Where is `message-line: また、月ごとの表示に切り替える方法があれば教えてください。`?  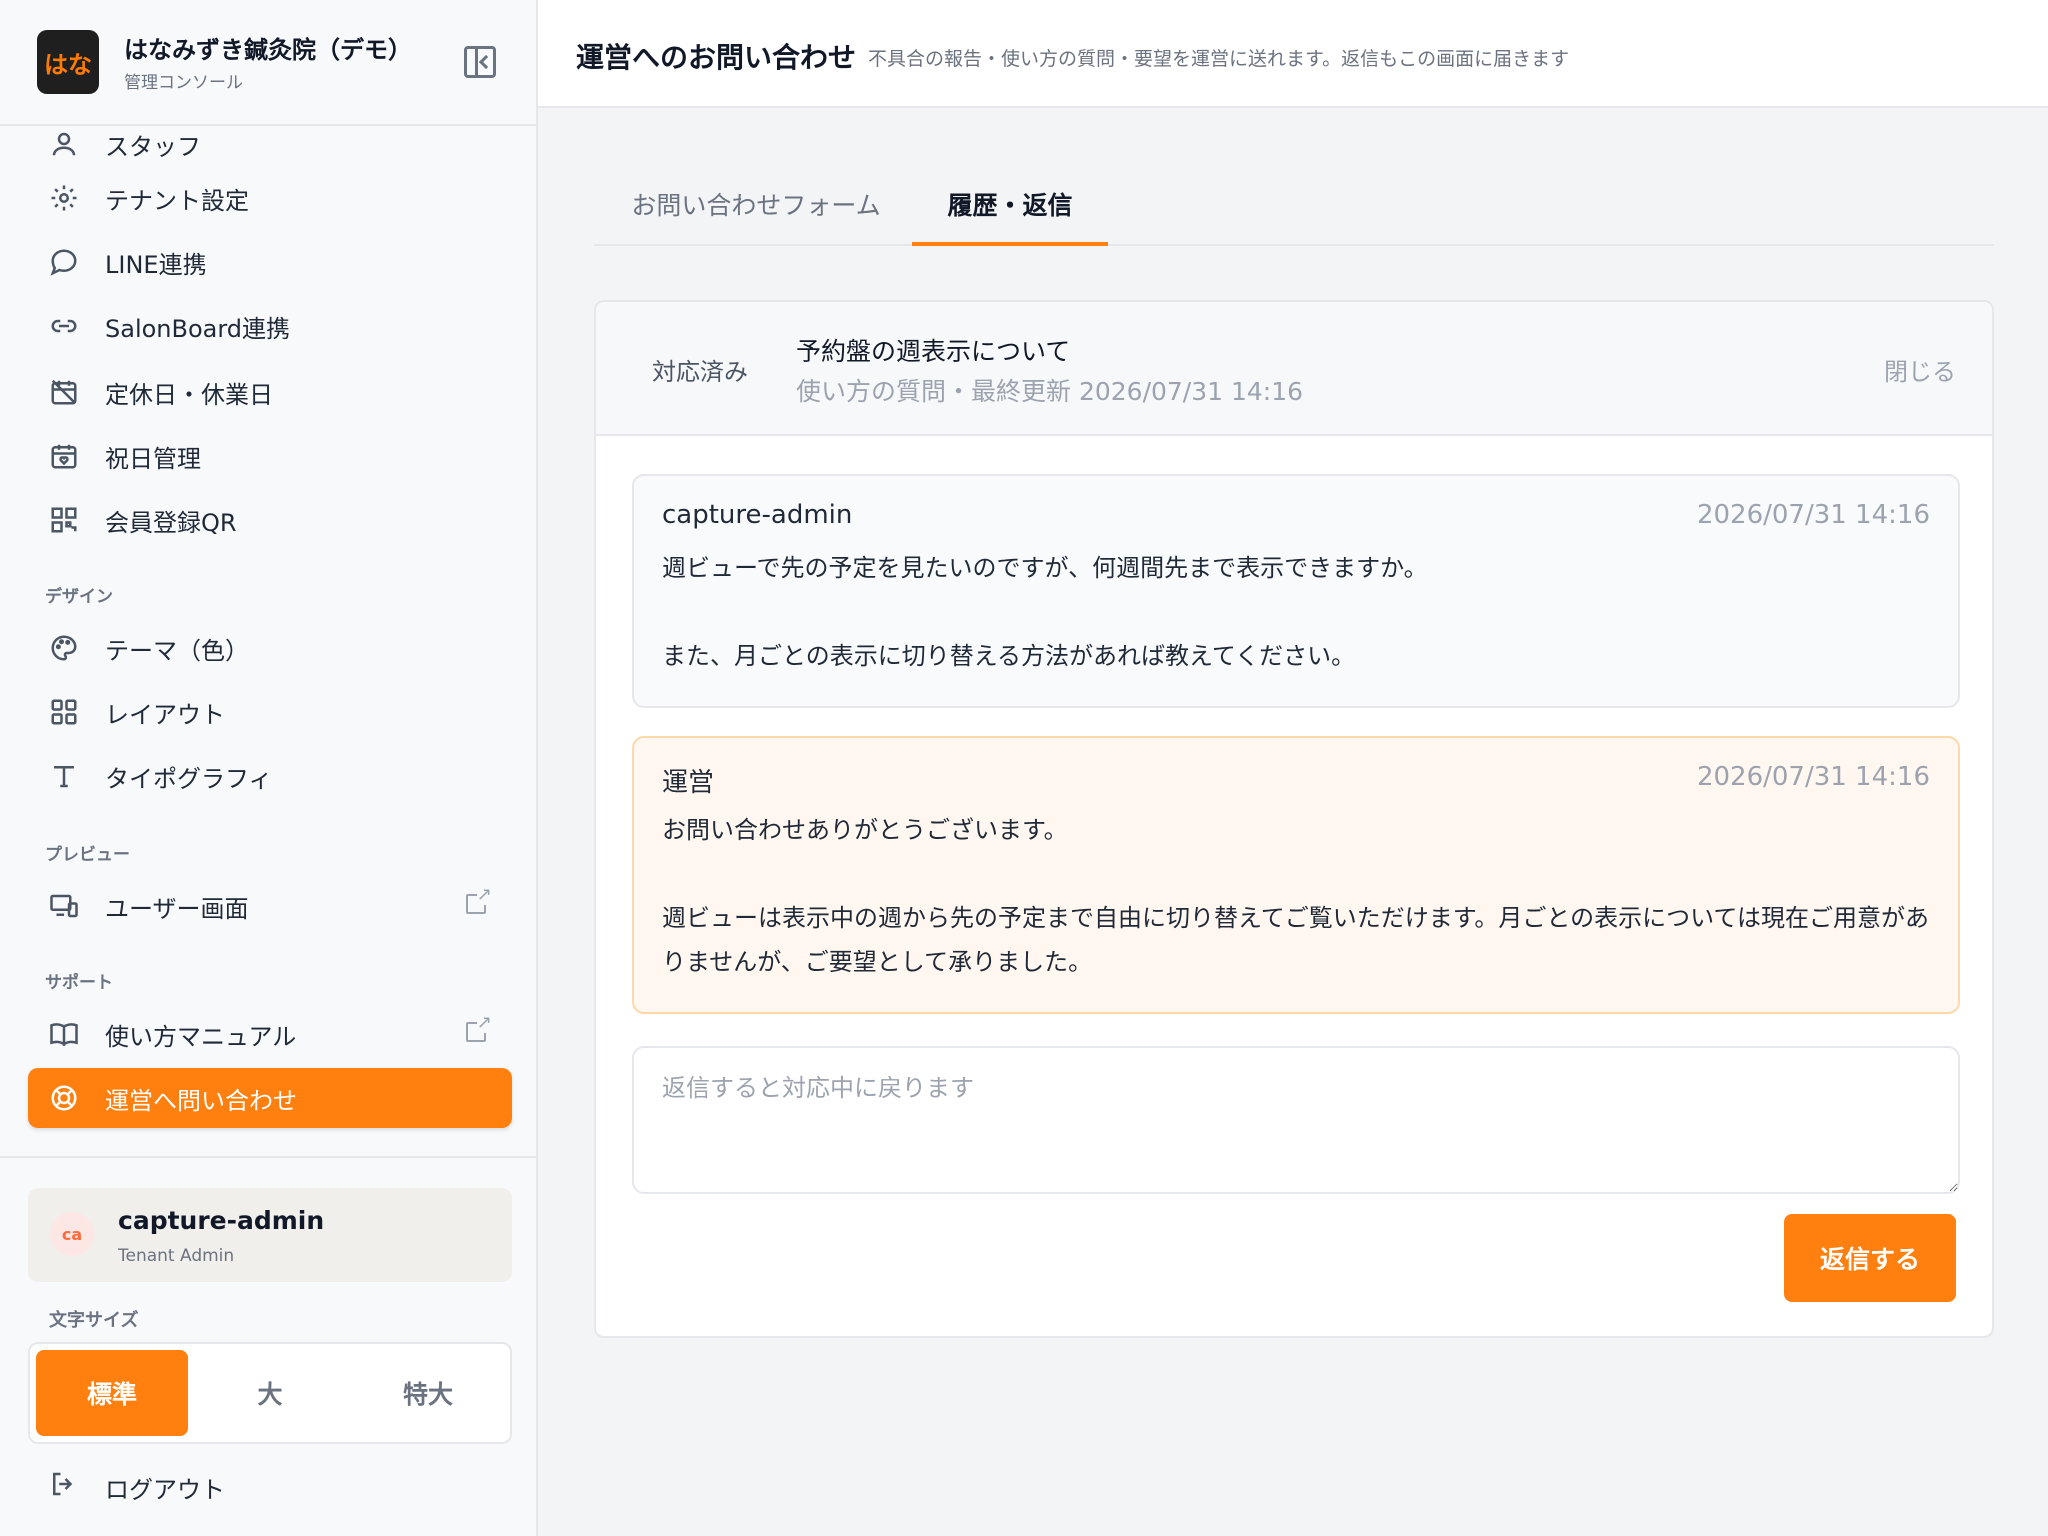 message-line: また、月ごとの表示に切り替える方法があれば教えてください。 is located at coordinates (1009, 656).